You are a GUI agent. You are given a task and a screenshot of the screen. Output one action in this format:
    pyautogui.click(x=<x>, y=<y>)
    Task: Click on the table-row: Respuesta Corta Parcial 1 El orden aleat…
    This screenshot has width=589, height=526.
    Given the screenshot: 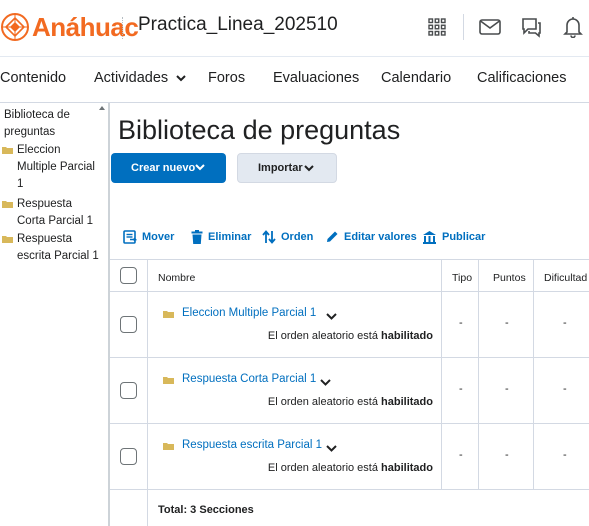 What is the action you would take?
    pyautogui.click(x=349, y=391)
    